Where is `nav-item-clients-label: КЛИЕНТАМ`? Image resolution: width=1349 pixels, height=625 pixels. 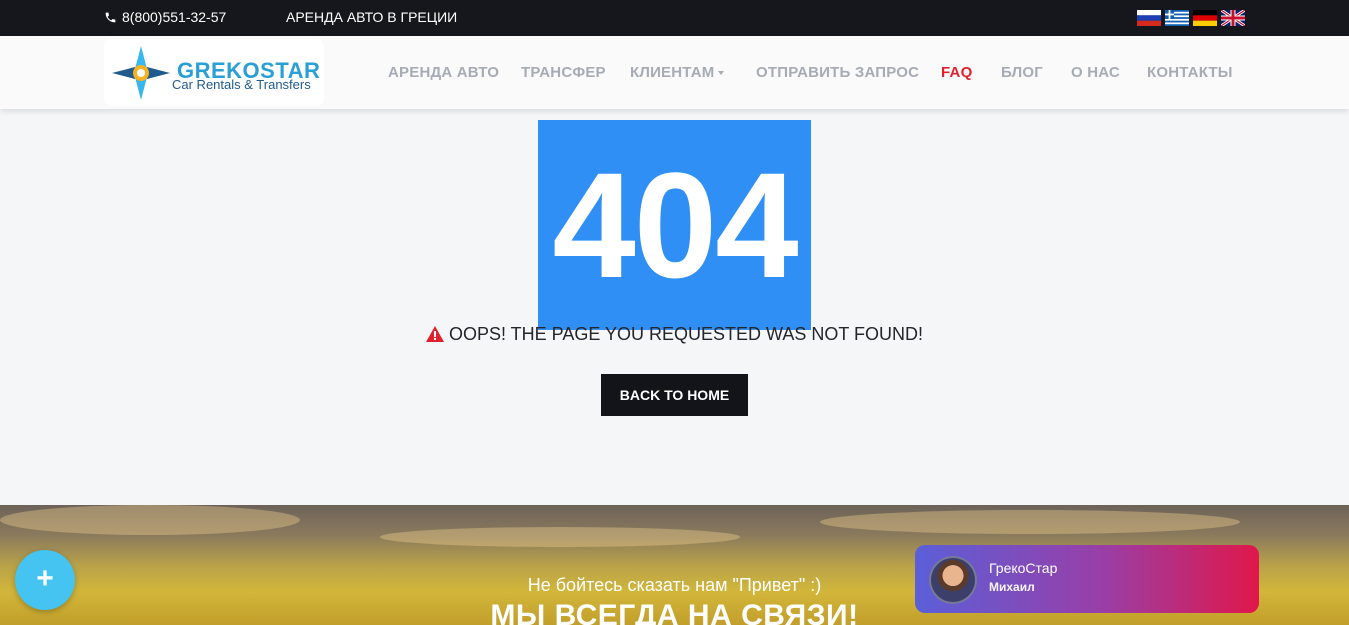
nav-item-clients-label: КЛИЕНТАМ is located at coordinates (672, 72).